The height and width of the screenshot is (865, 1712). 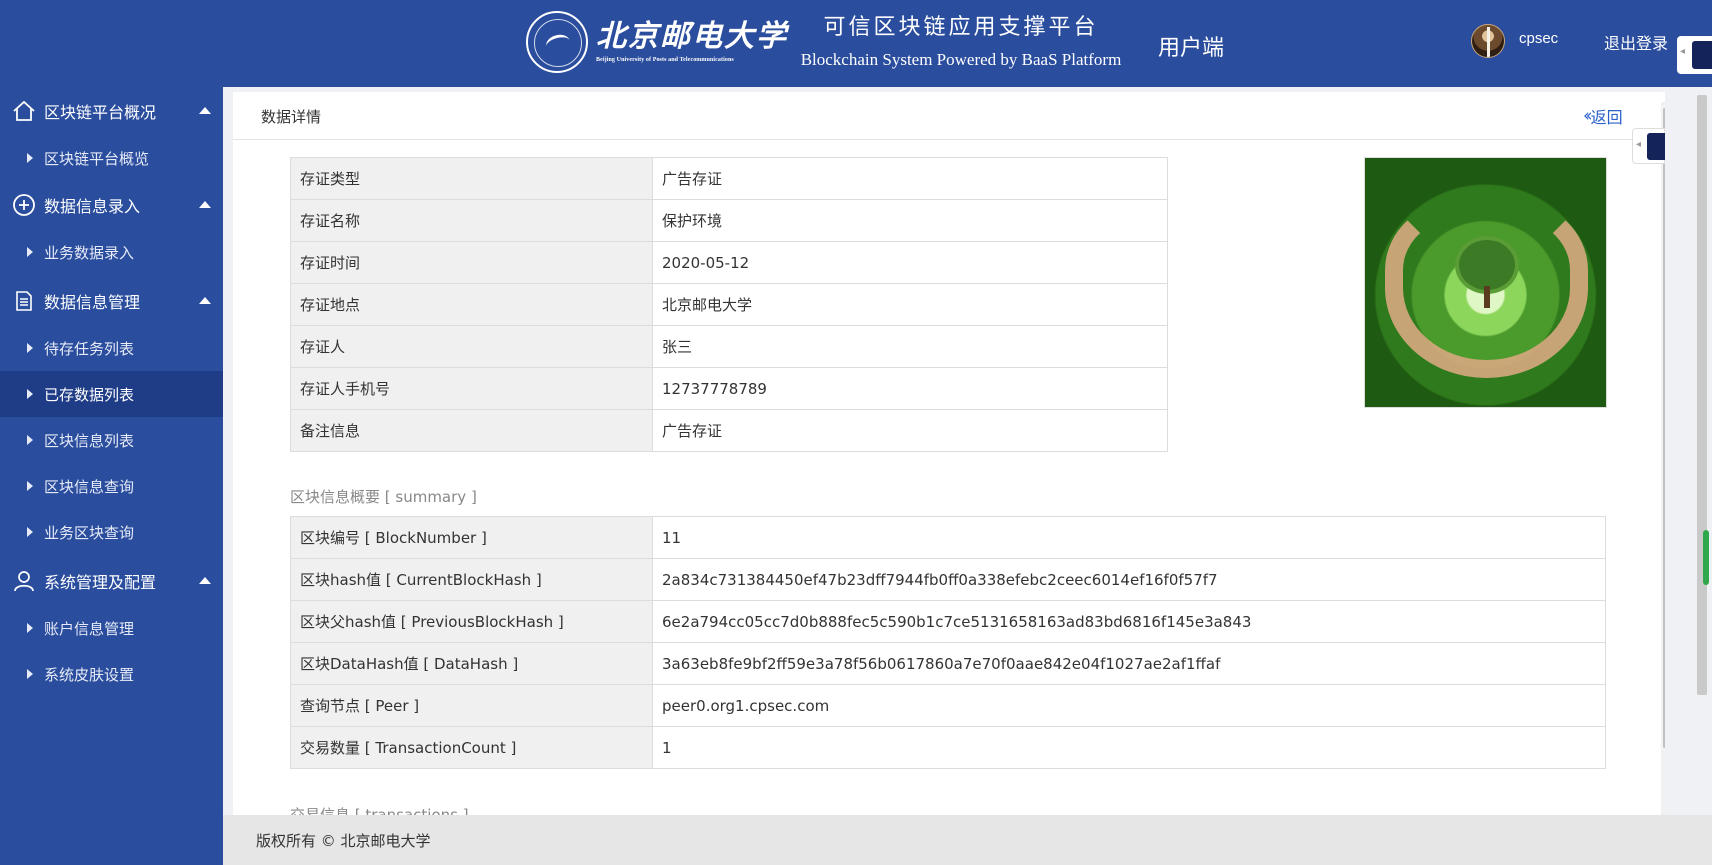 I want to click on sidebar-item-label: 业务数据录入, so click(x=89, y=252).